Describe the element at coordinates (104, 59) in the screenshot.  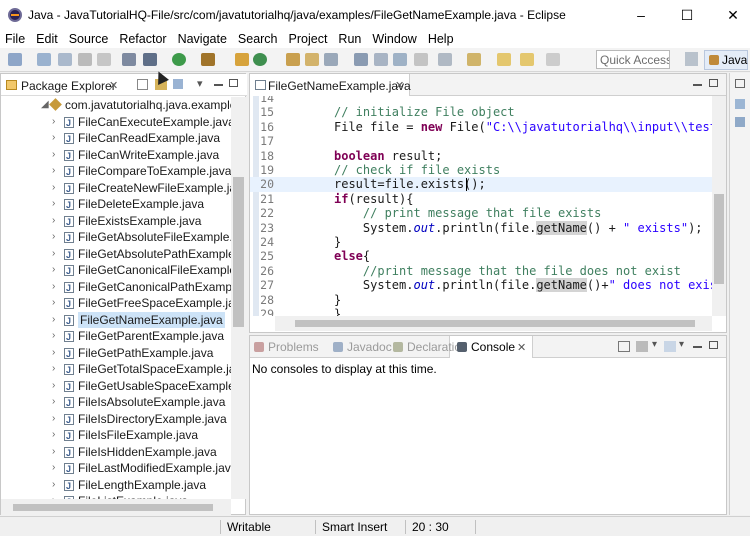
I see `terminal-icon` at that location.